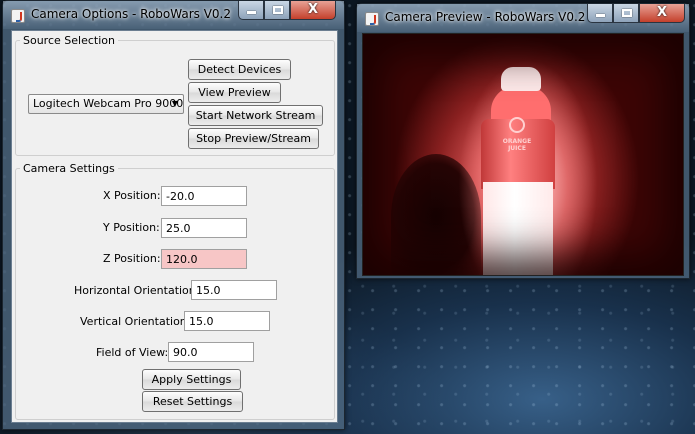  Describe the element at coordinates (191, 379) in the screenshot. I see `apply-settings-button: Apply Settings` at that location.